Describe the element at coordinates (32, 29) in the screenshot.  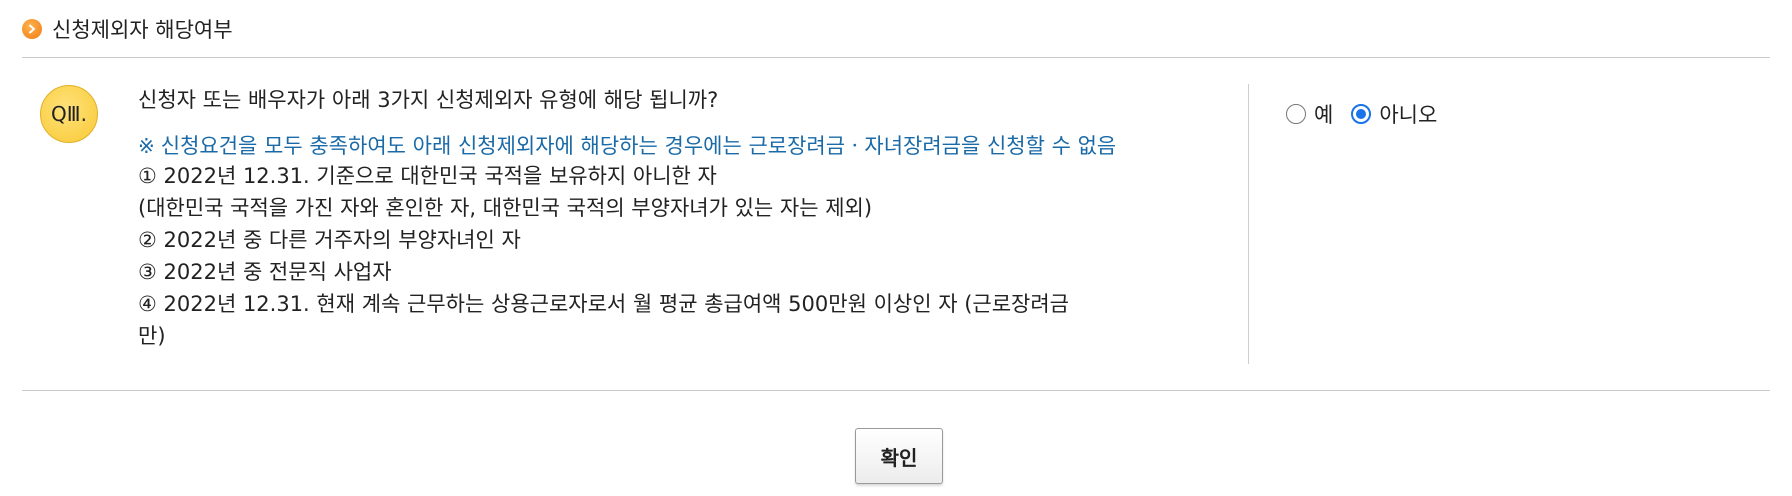
I see `chevron-right-icon` at that location.